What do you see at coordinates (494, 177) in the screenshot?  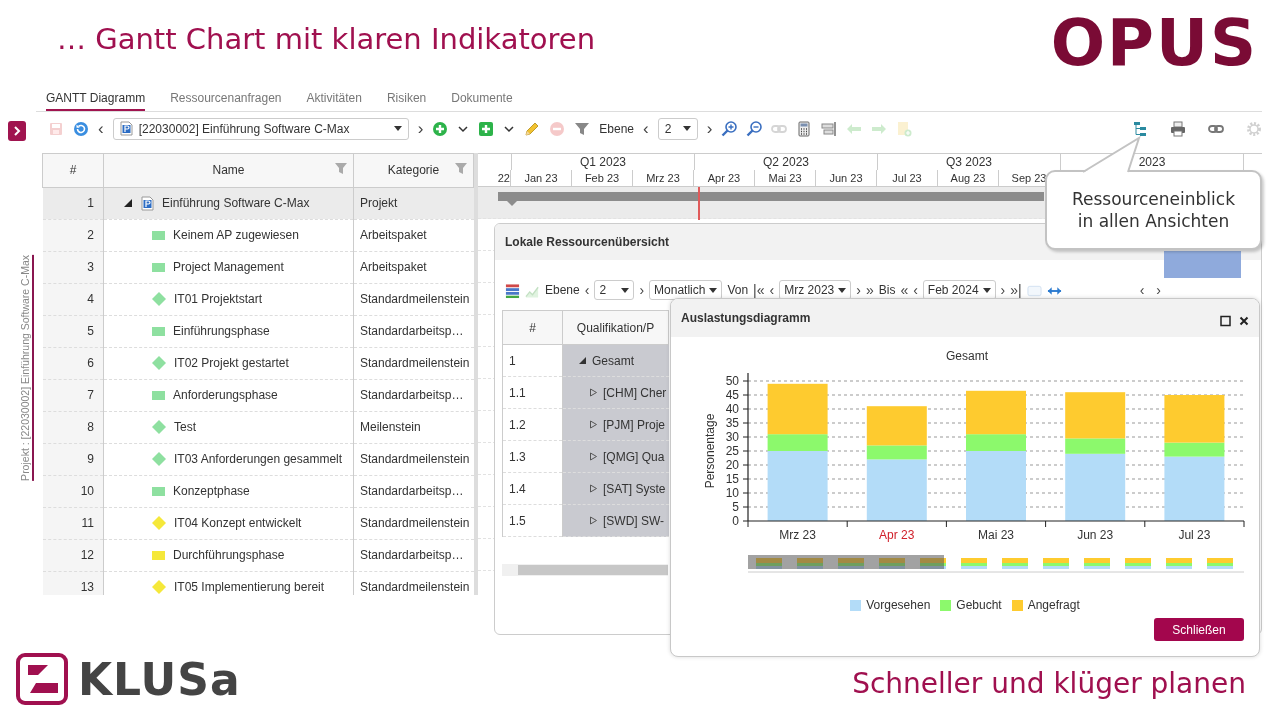 I see `month-header: 22` at bounding box center [494, 177].